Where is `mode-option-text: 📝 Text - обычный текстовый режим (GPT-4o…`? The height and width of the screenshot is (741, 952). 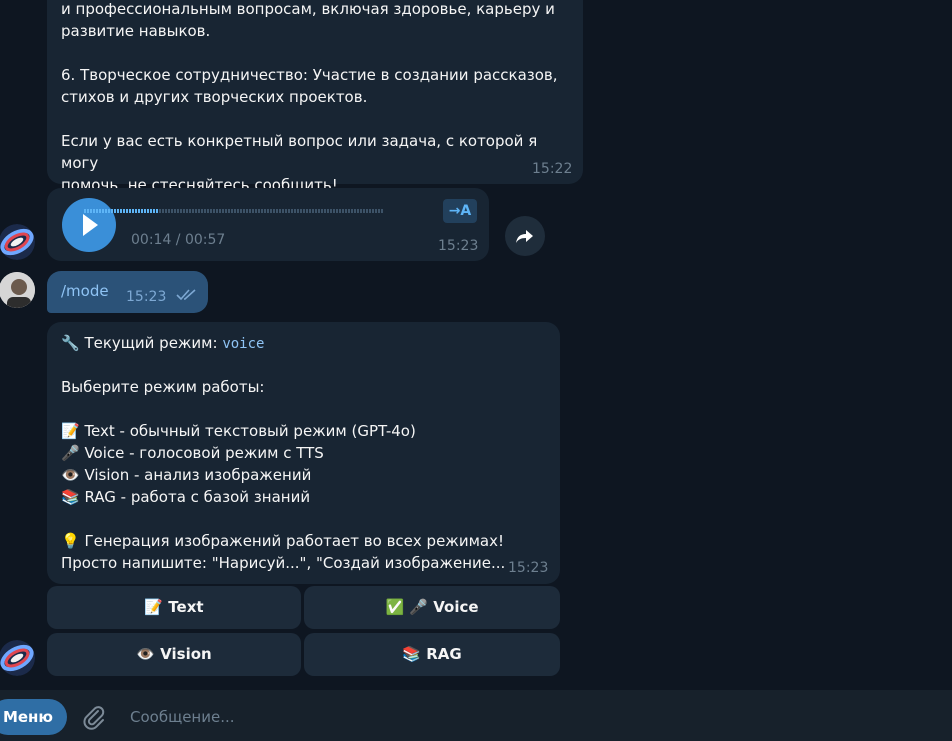
mode-option-text: 📝 Text - обычный текстовый режим (GPT-4o… is located at coordinates (238, 431).